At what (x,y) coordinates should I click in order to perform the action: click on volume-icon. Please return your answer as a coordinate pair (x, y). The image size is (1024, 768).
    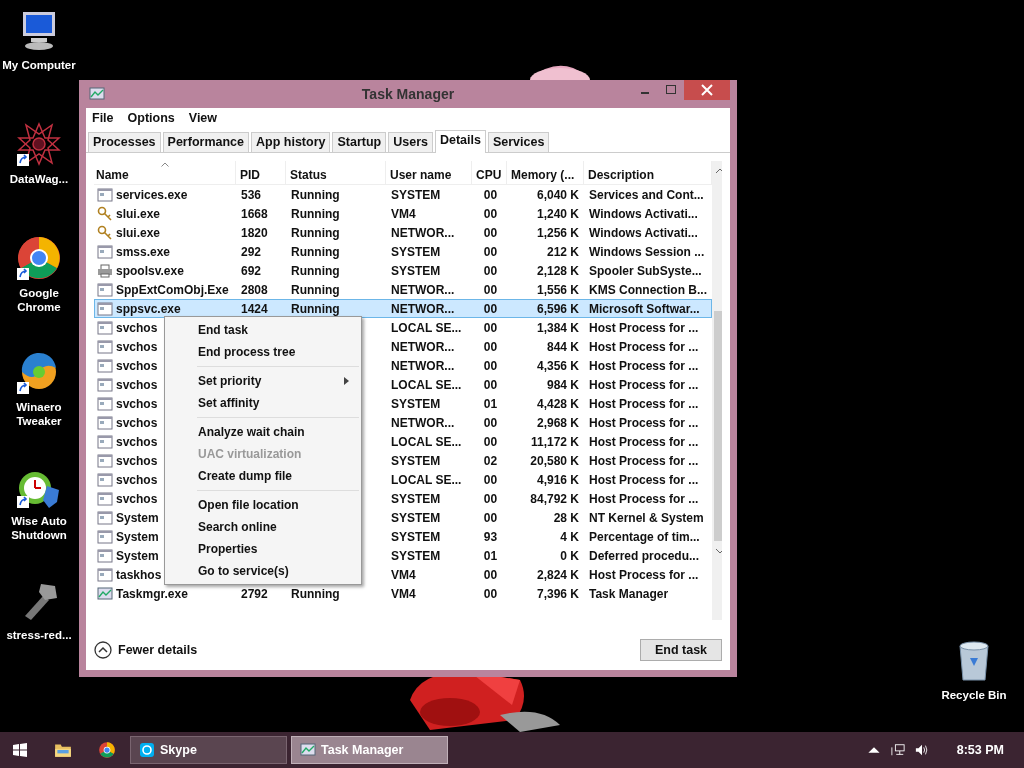
    Looking at the image, I should click on (921, 750).